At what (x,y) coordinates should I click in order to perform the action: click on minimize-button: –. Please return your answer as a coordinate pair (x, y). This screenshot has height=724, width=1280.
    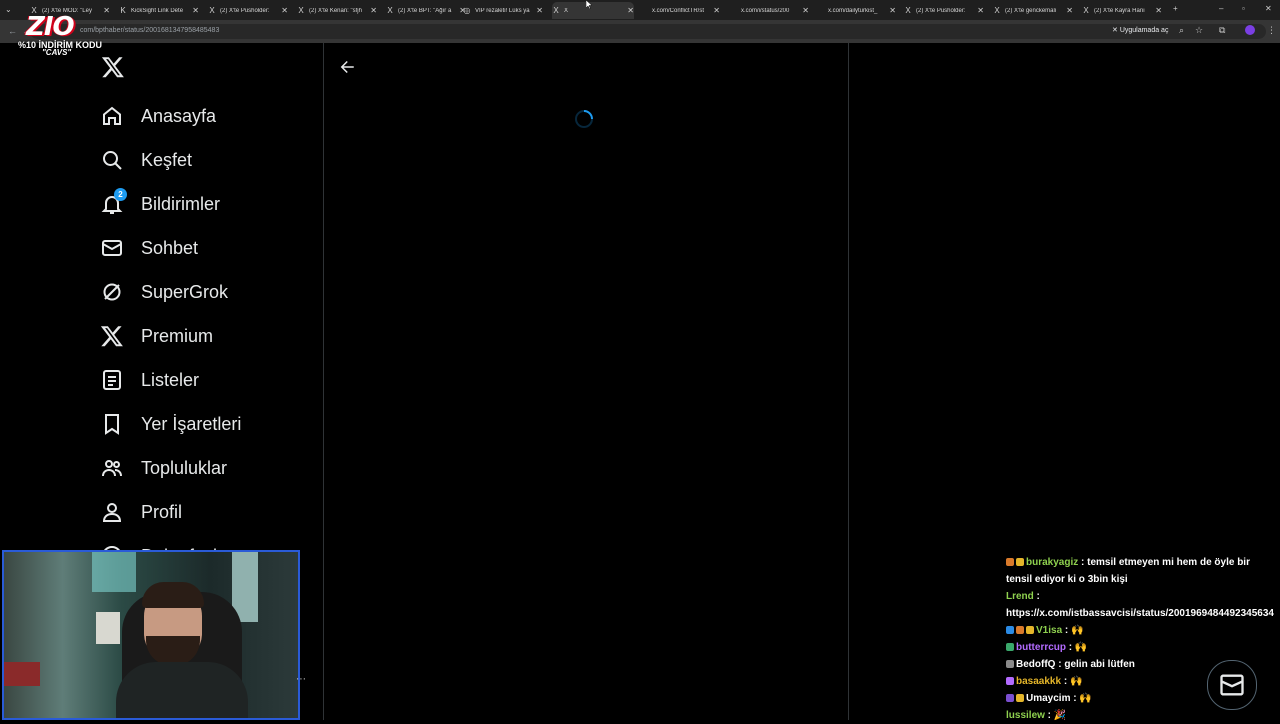
    Looking at the image, I should click on (1221, 8).